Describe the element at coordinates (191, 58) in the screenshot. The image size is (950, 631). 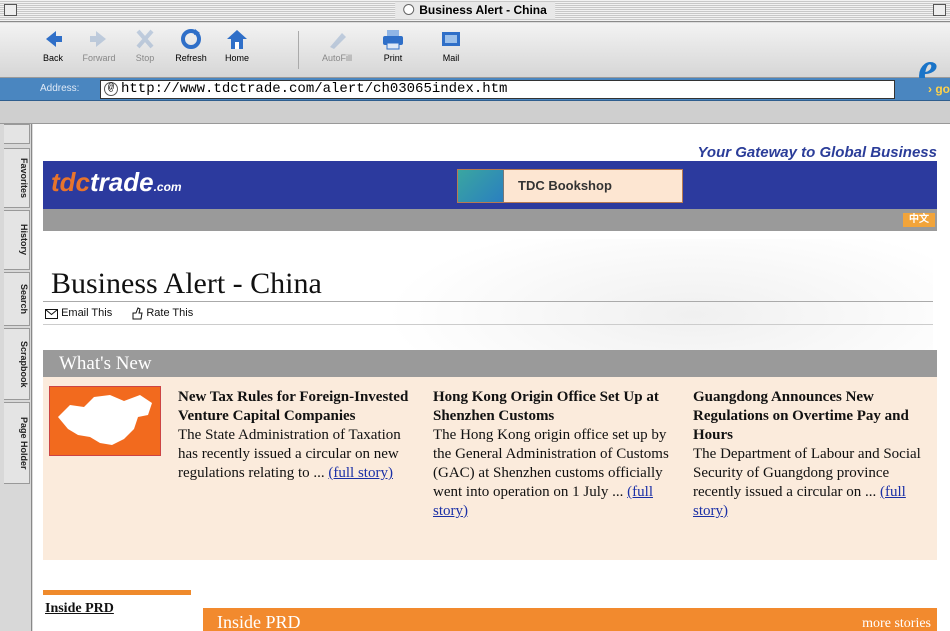
I see `refresh-label: Refresh` at that location.